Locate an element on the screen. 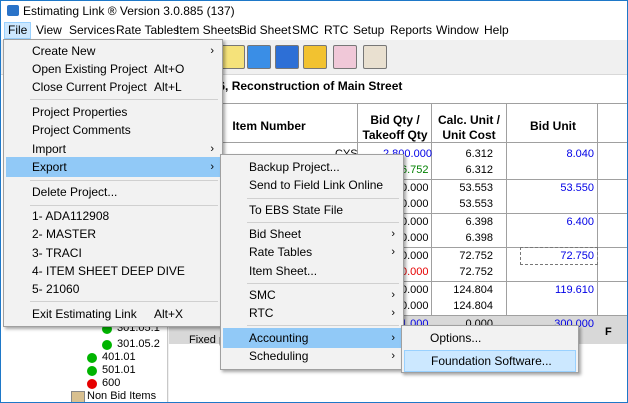  calc-unit-cell: 6.398 is located at coordinates (479, 222).